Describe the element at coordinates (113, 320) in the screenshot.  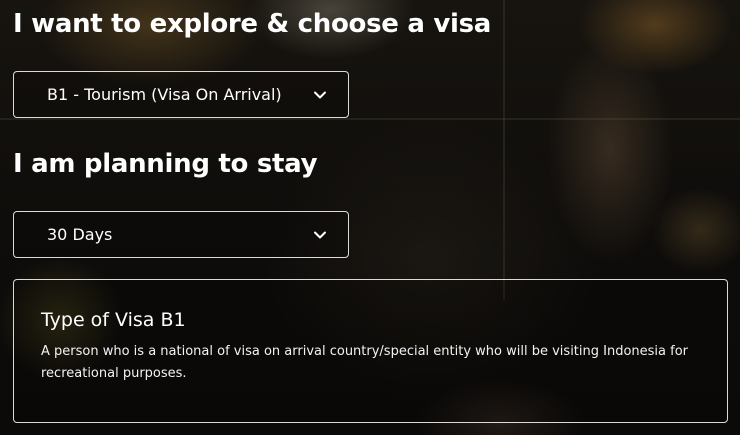
I see `visa-info-title: Type of Visa B1` at that location.